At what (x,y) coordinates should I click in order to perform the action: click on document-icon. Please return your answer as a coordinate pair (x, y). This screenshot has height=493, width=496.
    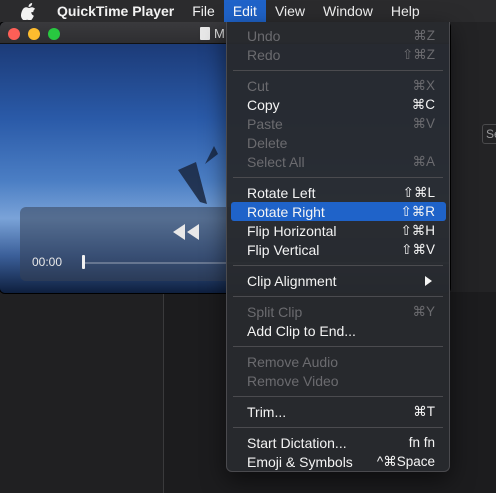
    Looking at the image, I should click on (205, 33).